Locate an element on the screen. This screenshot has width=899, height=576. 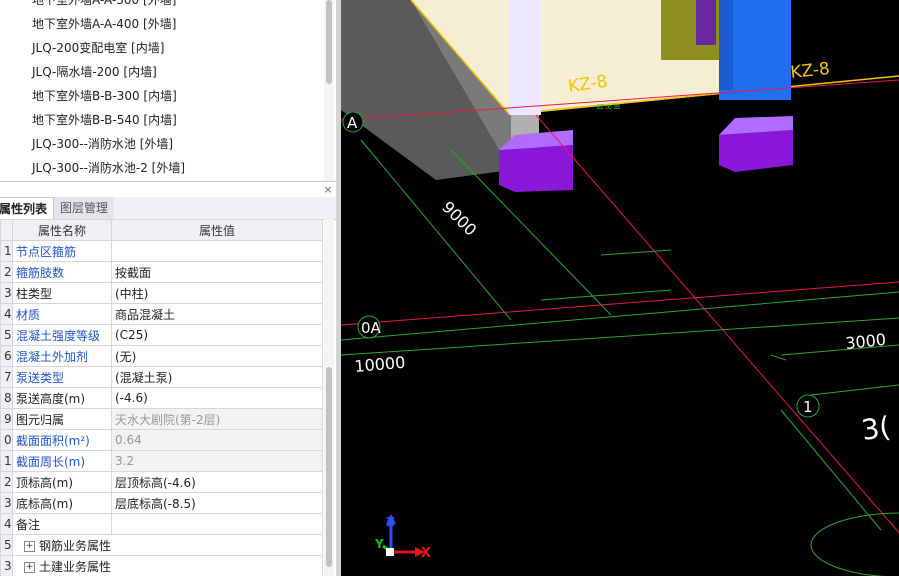
property-value: (无) is located at coordinates (217, 356).